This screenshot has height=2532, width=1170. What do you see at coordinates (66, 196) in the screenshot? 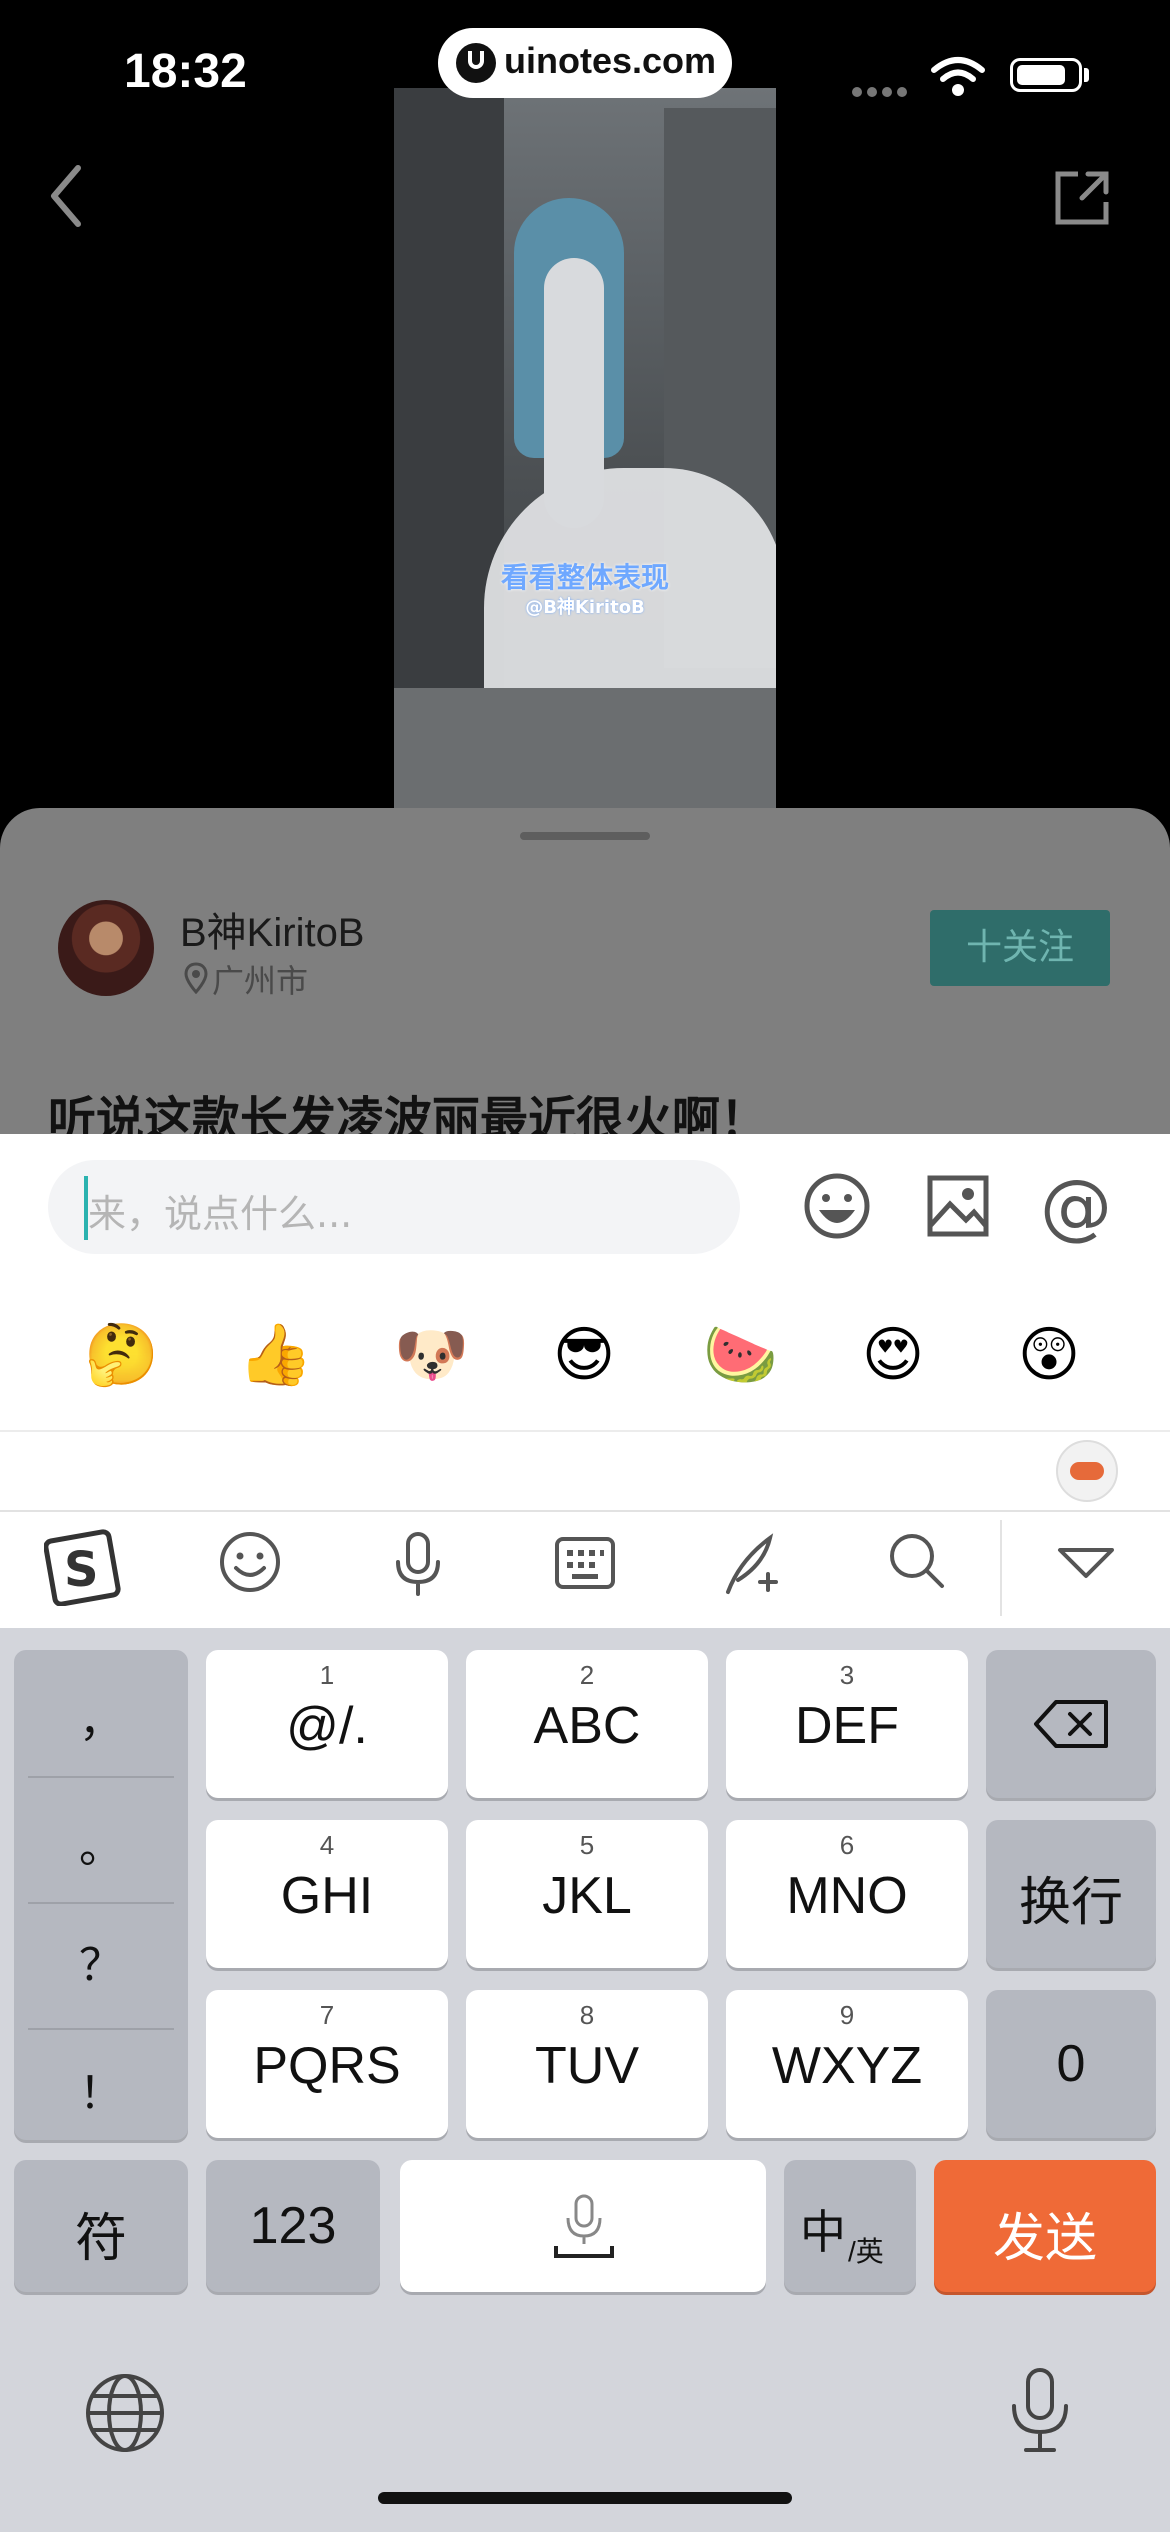
I see `back-icon` at bounding box center [66, 196].